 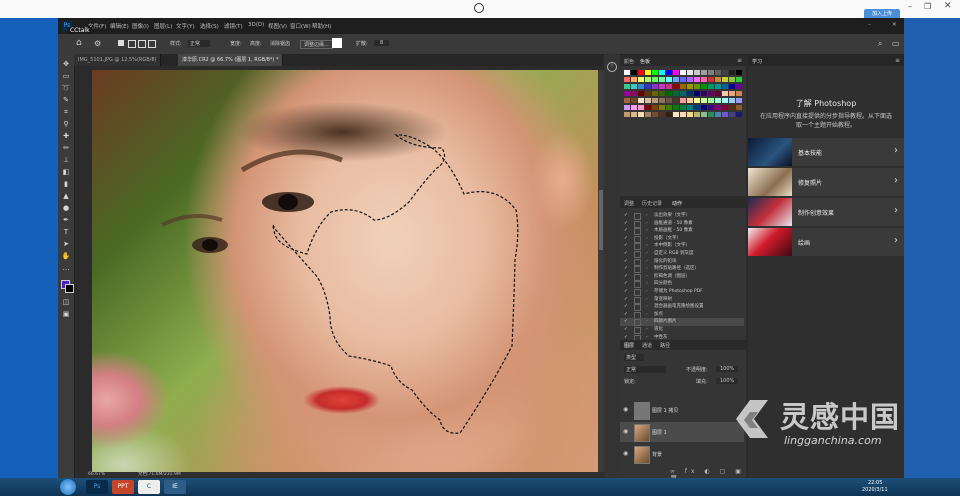 What do you see at coordinates (647, 345) in the screenshot?
I see `tab-channels: 通道` at bounding box center [647, 345].